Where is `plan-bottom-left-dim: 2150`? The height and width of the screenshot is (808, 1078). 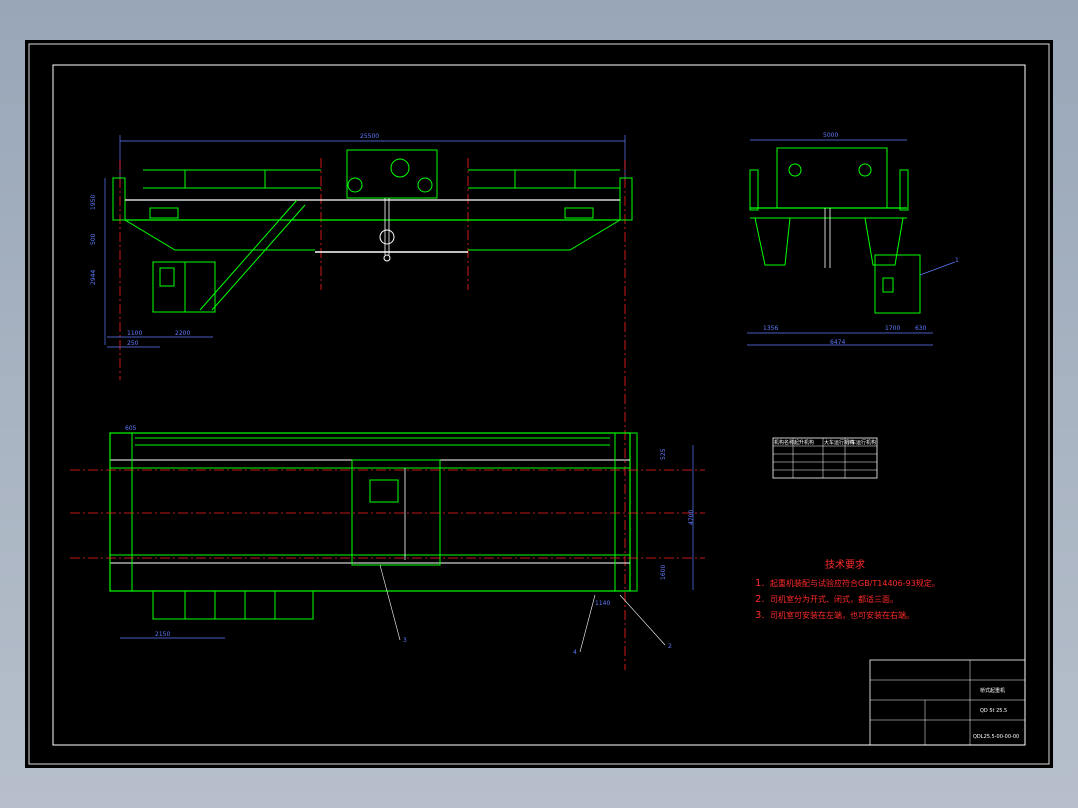
plan-bottom-left-dim: 2150 is located at coordinates (162, 634).